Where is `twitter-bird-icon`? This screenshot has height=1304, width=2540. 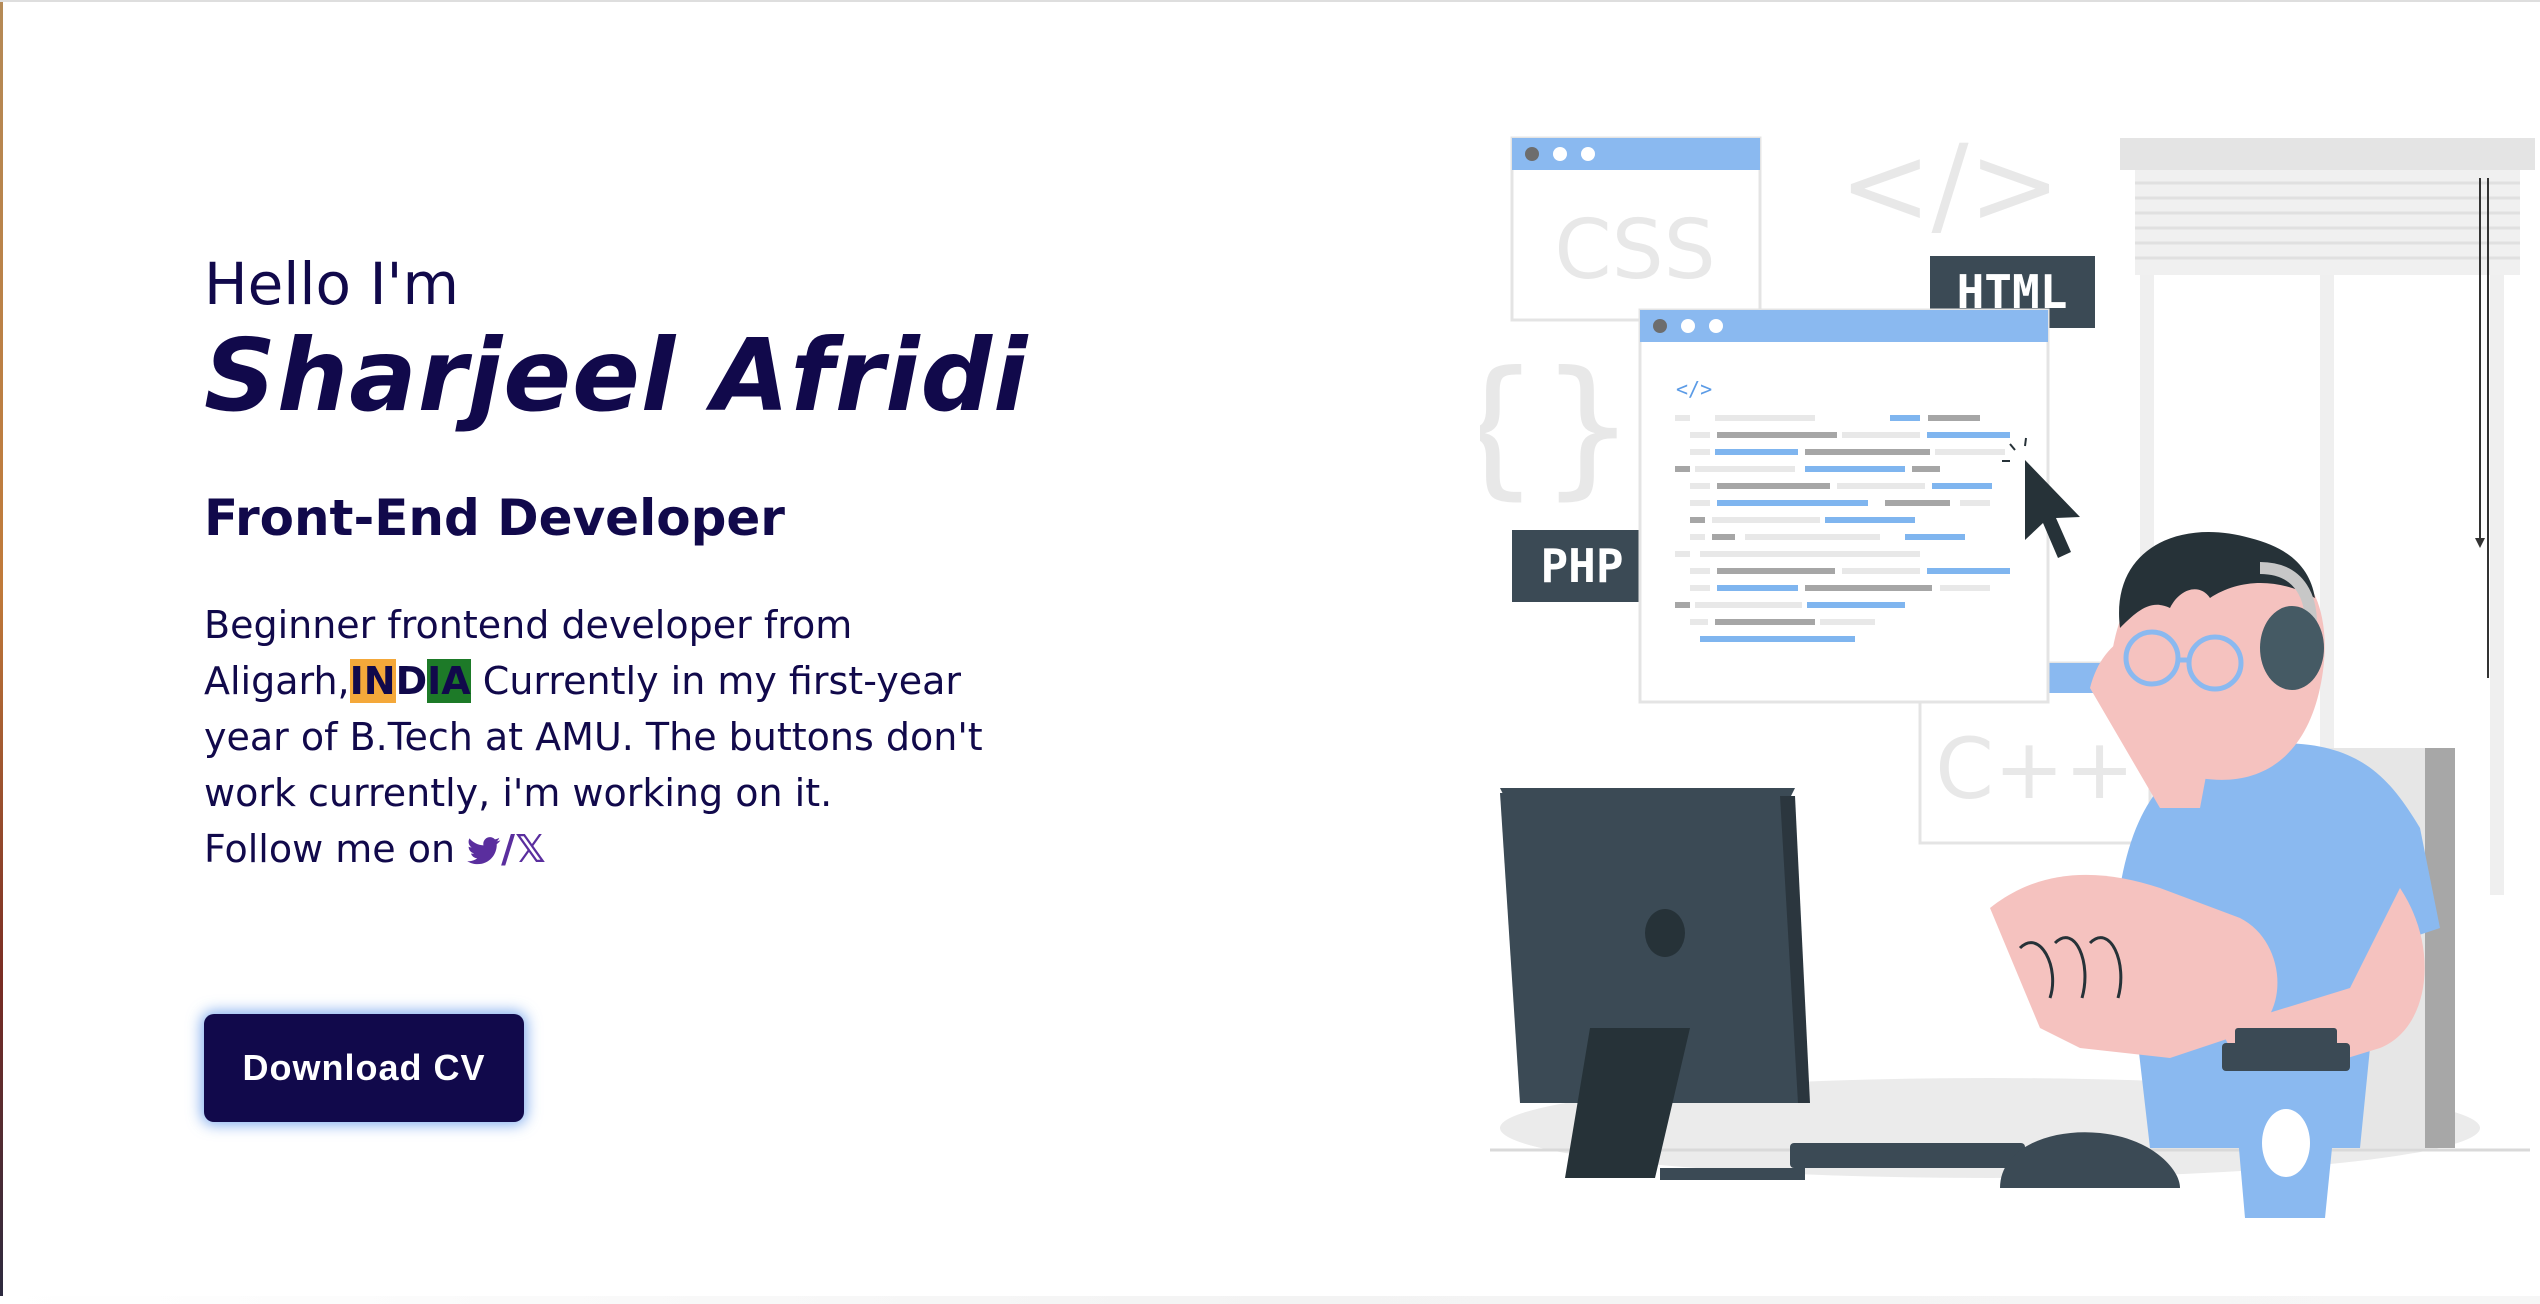 twitter-bird-icon is located at coordinates (484, 850).